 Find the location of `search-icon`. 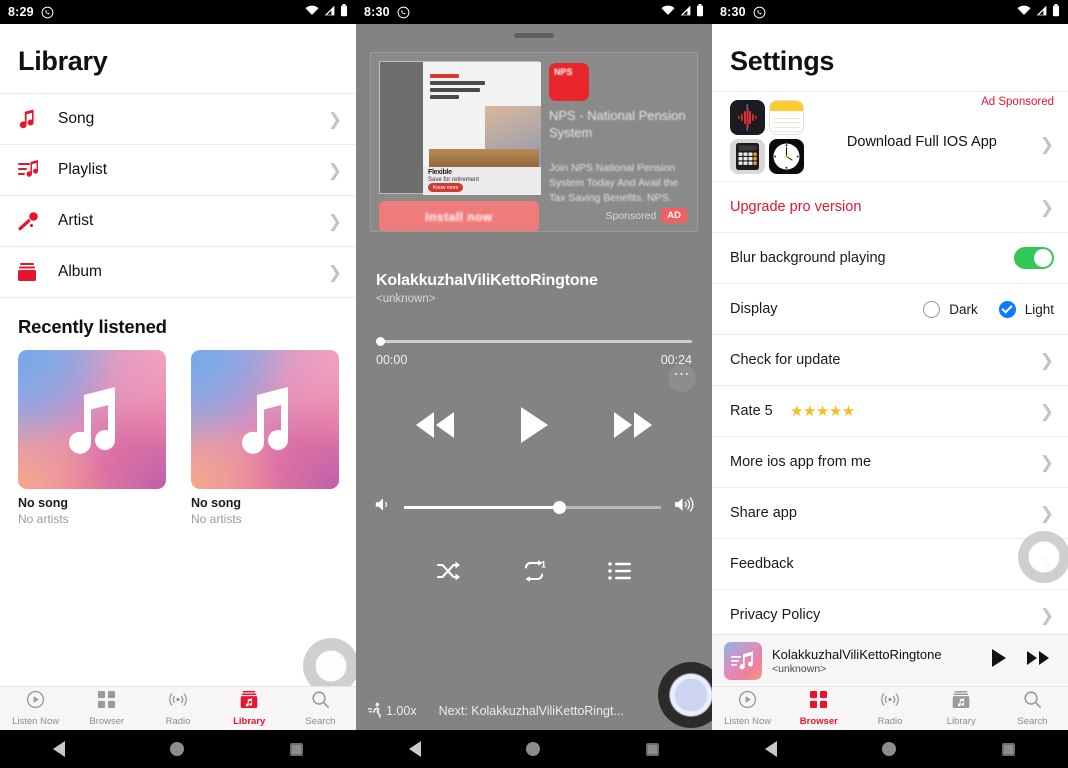

search-icon is located at coordinates (1032, 702).